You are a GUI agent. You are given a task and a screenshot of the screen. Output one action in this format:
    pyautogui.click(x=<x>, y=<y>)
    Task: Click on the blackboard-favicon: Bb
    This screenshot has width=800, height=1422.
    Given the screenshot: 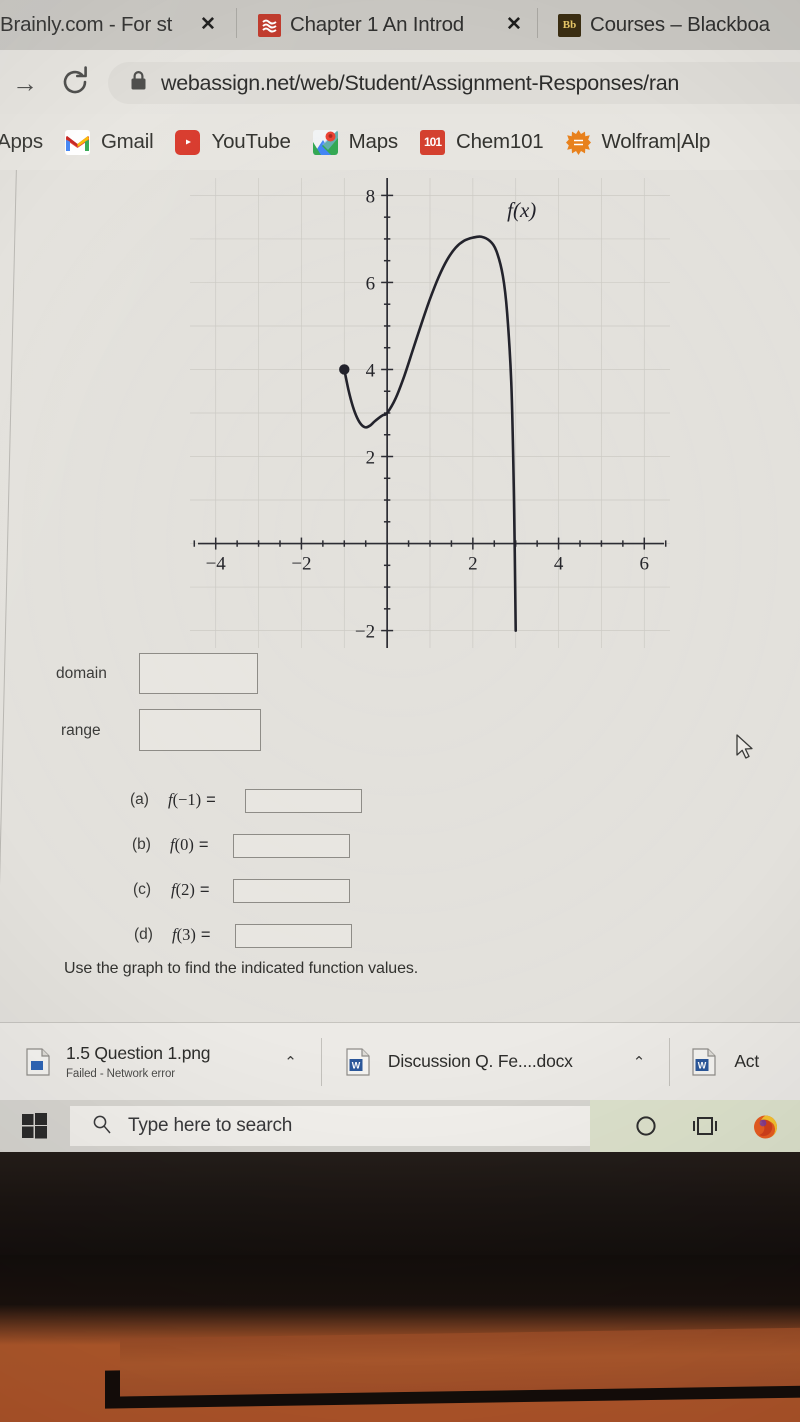 What is the action you would take?
    pyautogui.click(x=569, y=25)
    